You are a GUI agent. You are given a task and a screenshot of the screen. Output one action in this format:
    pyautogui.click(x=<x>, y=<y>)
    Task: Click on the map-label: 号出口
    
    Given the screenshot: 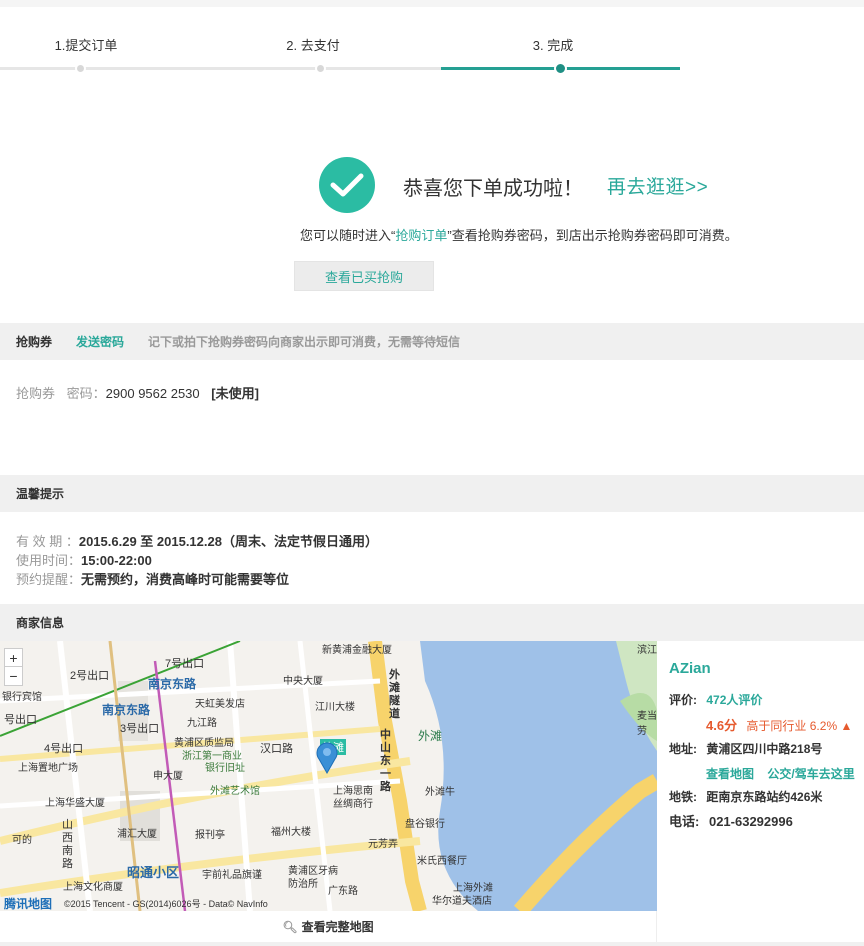 What is the action you would take?
    pyautogui.click(x=20, y=720)
    